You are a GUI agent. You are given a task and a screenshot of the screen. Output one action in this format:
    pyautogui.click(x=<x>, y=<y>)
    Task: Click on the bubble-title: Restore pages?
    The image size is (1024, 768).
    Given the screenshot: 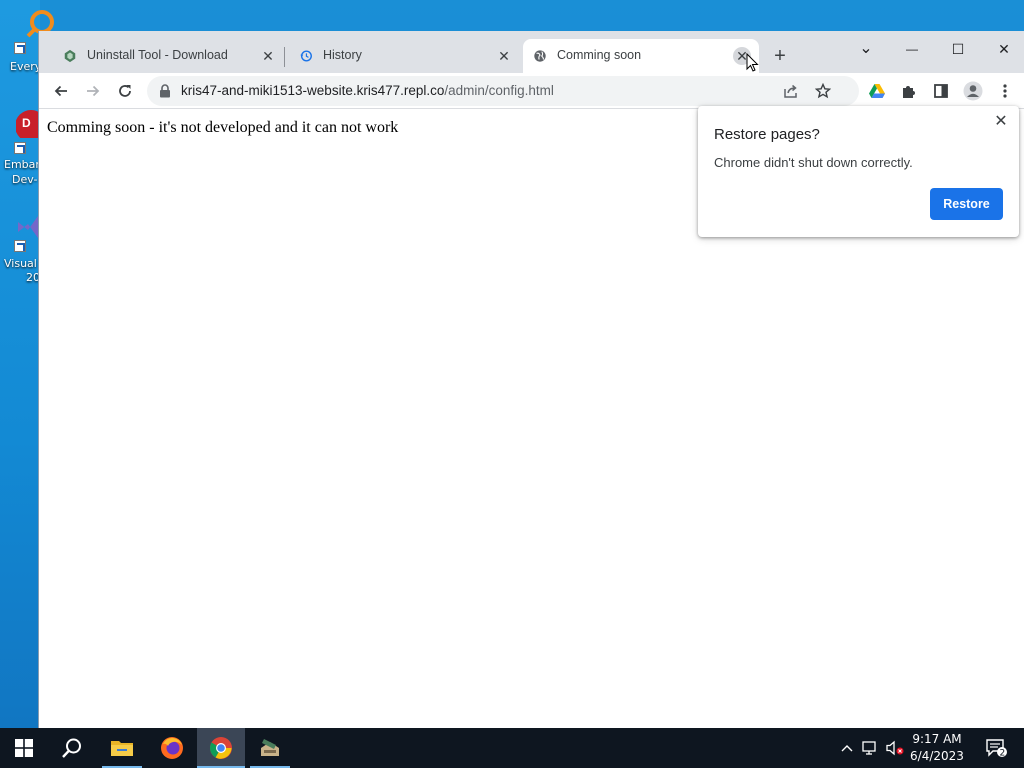 What is the action you would take?
    pyautogui.click(x=767, y=134)
    